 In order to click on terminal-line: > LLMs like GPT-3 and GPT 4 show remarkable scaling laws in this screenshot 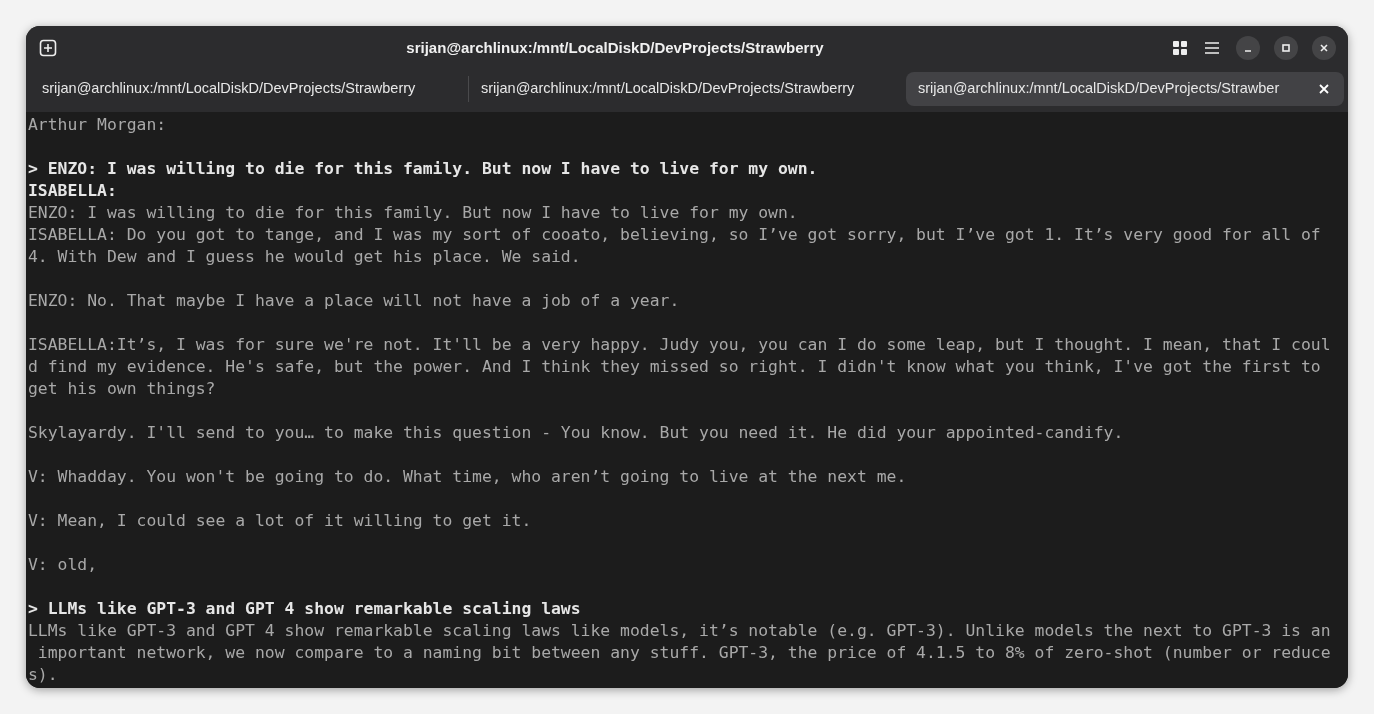, I will do `click(305, 609)`.